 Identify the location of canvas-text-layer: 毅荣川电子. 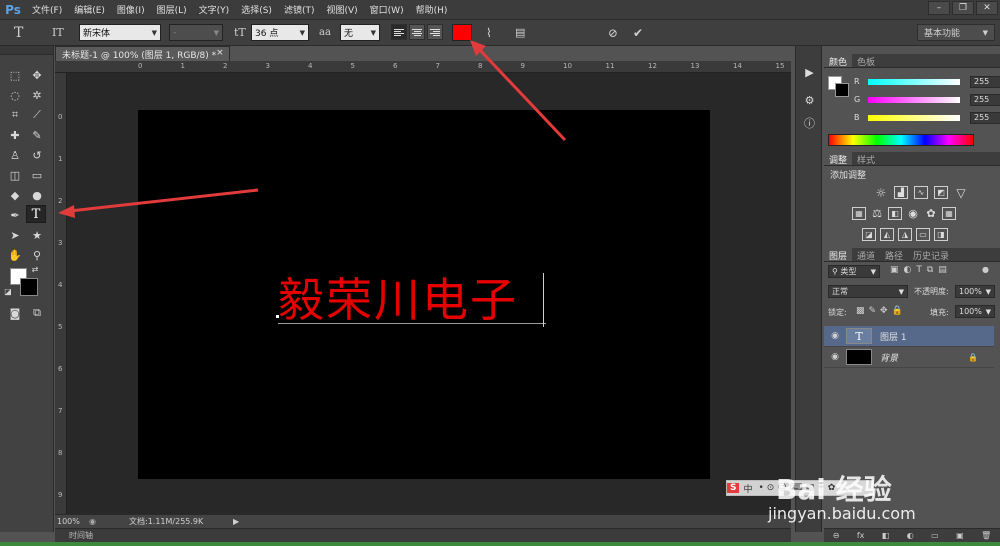
(398, 300).